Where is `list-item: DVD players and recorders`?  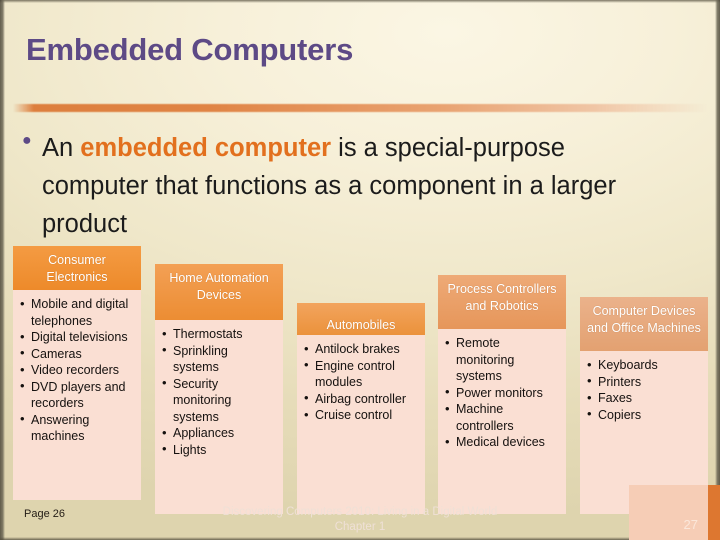
list-item: DVD players and recorders is located at coordinates (77, 395).